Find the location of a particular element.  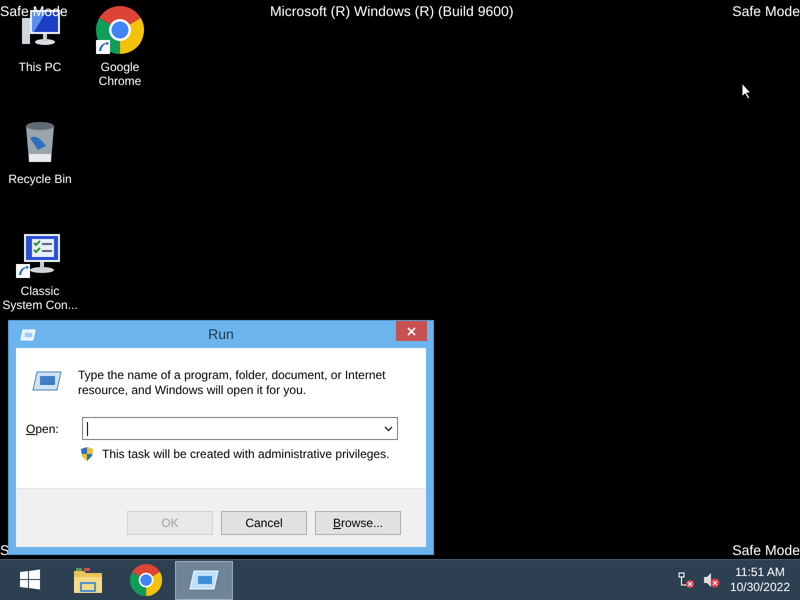

cursor-icon is located at coordinates (747, 91).